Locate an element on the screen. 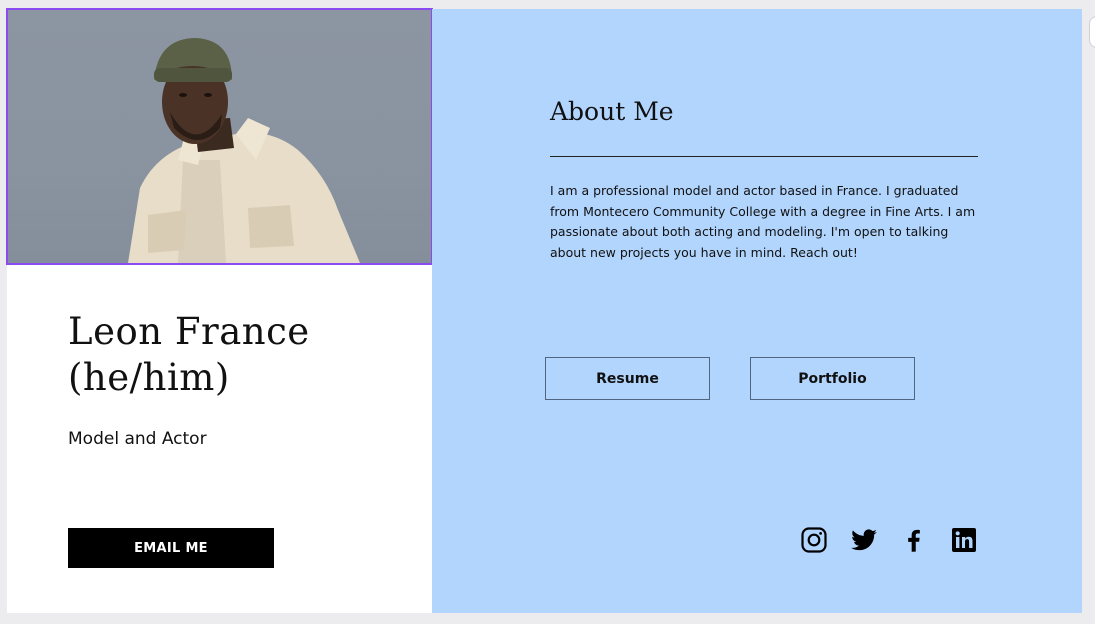 The image size is (1095, 624). scroll-handle is located at coordinates (1092, 32).